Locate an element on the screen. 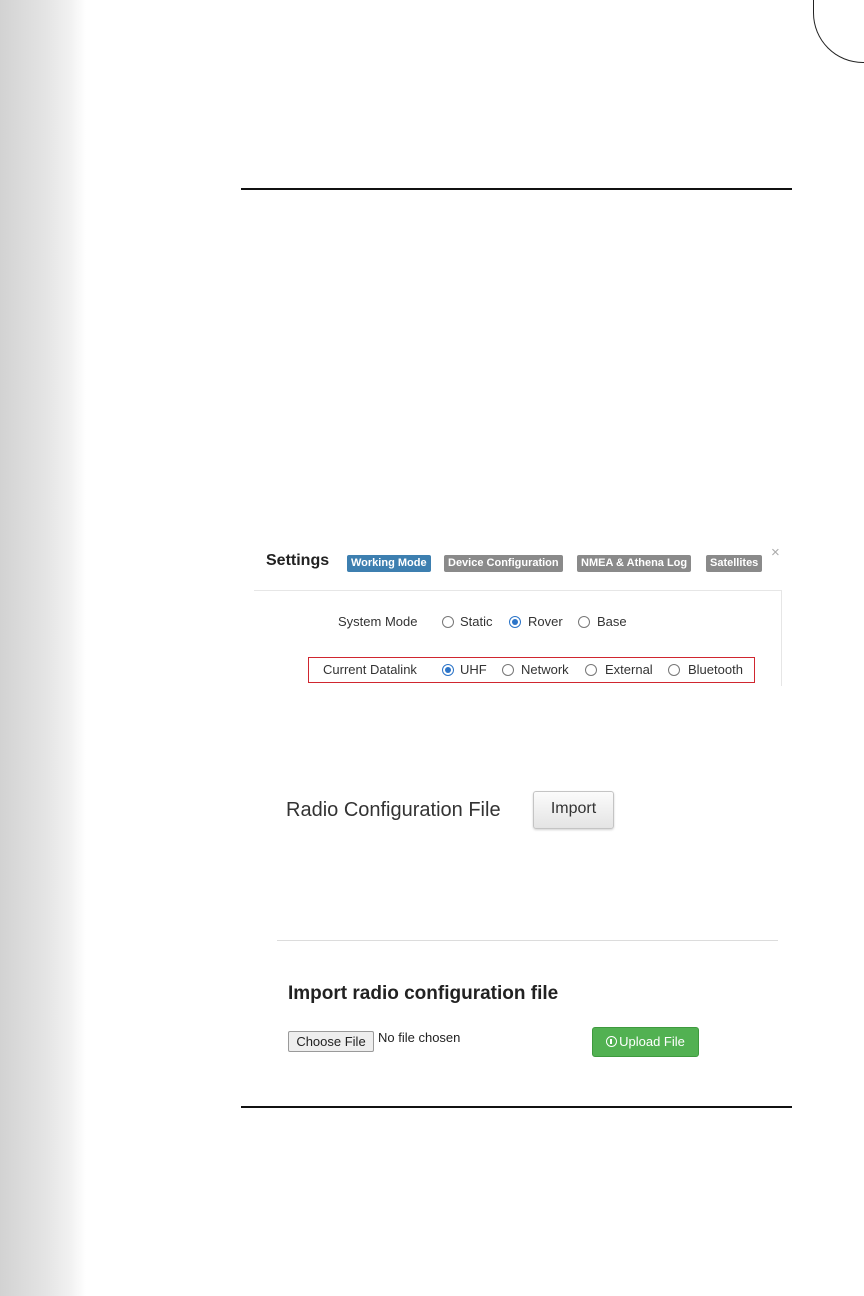 The height and width of the screenshot is (1296, 864). page-corner-curl is located at coordinates (838, 31).